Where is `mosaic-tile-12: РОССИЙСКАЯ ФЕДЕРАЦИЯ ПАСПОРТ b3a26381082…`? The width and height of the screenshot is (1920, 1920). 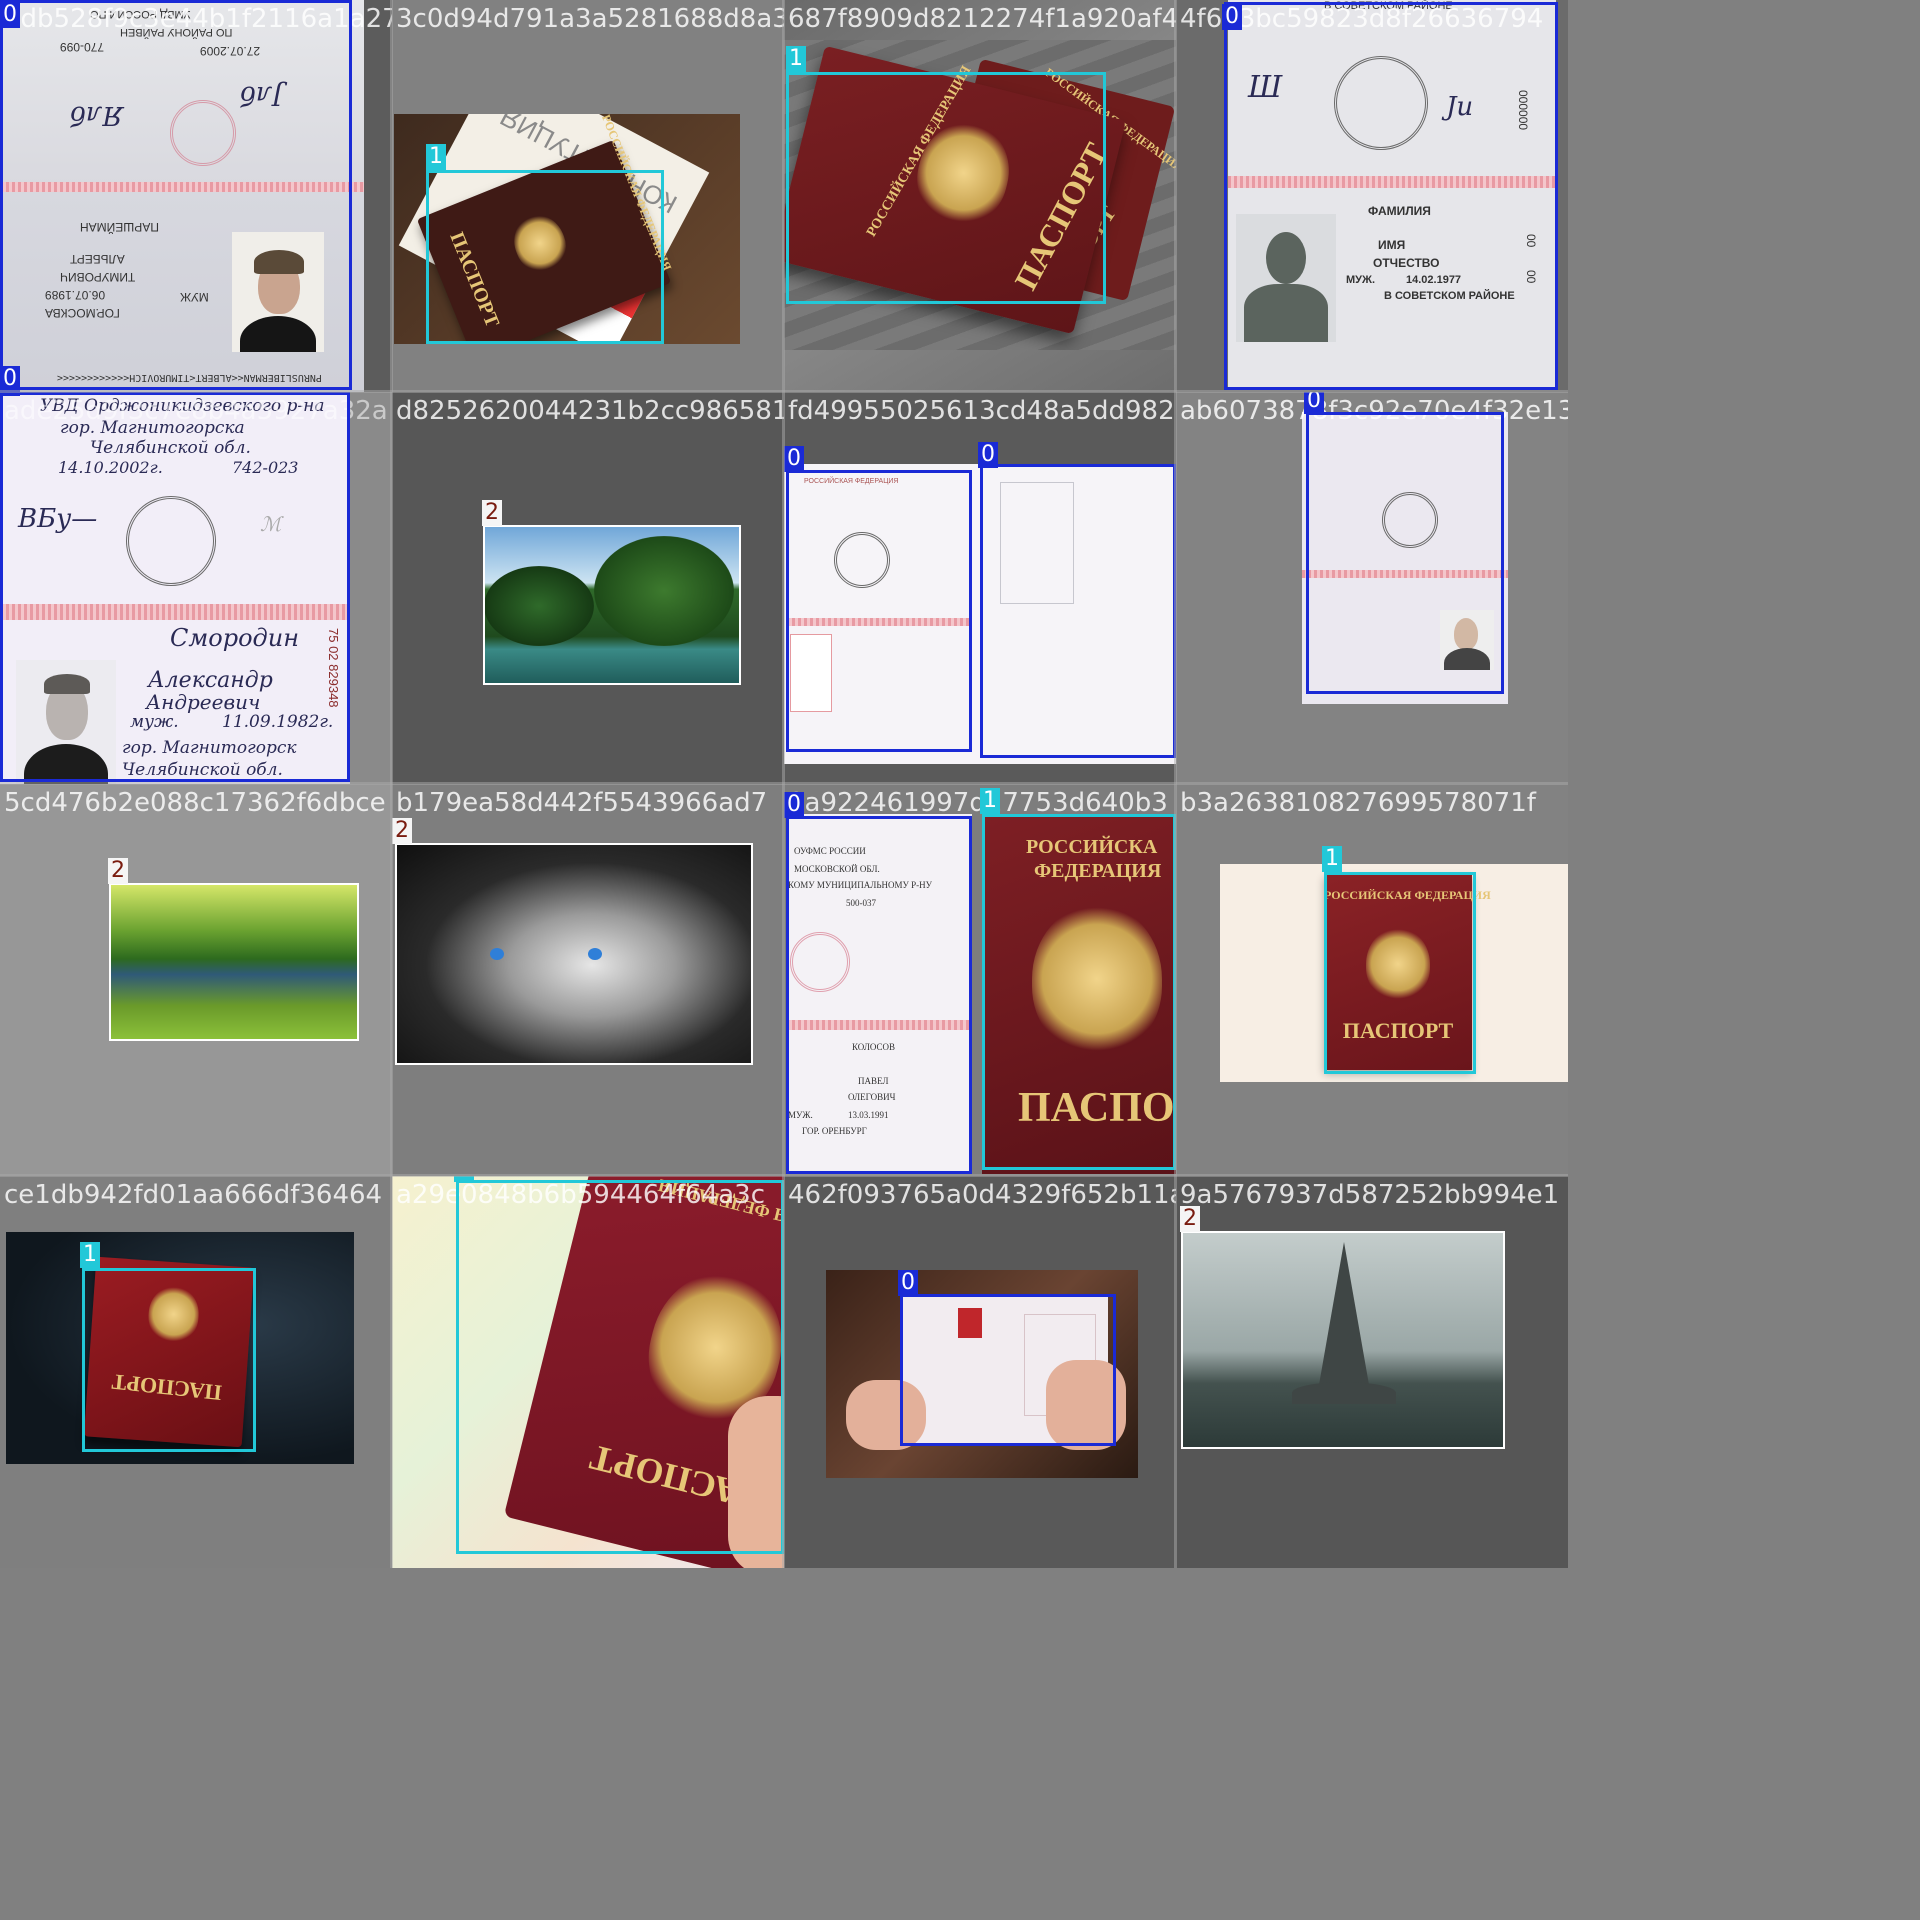
mosaic-tile-12: РОССИЙСКАЯ ФЕДЕРАЦИЯ ПАСПОРТ b3a26381082… is located at coordinates (1372, 980).